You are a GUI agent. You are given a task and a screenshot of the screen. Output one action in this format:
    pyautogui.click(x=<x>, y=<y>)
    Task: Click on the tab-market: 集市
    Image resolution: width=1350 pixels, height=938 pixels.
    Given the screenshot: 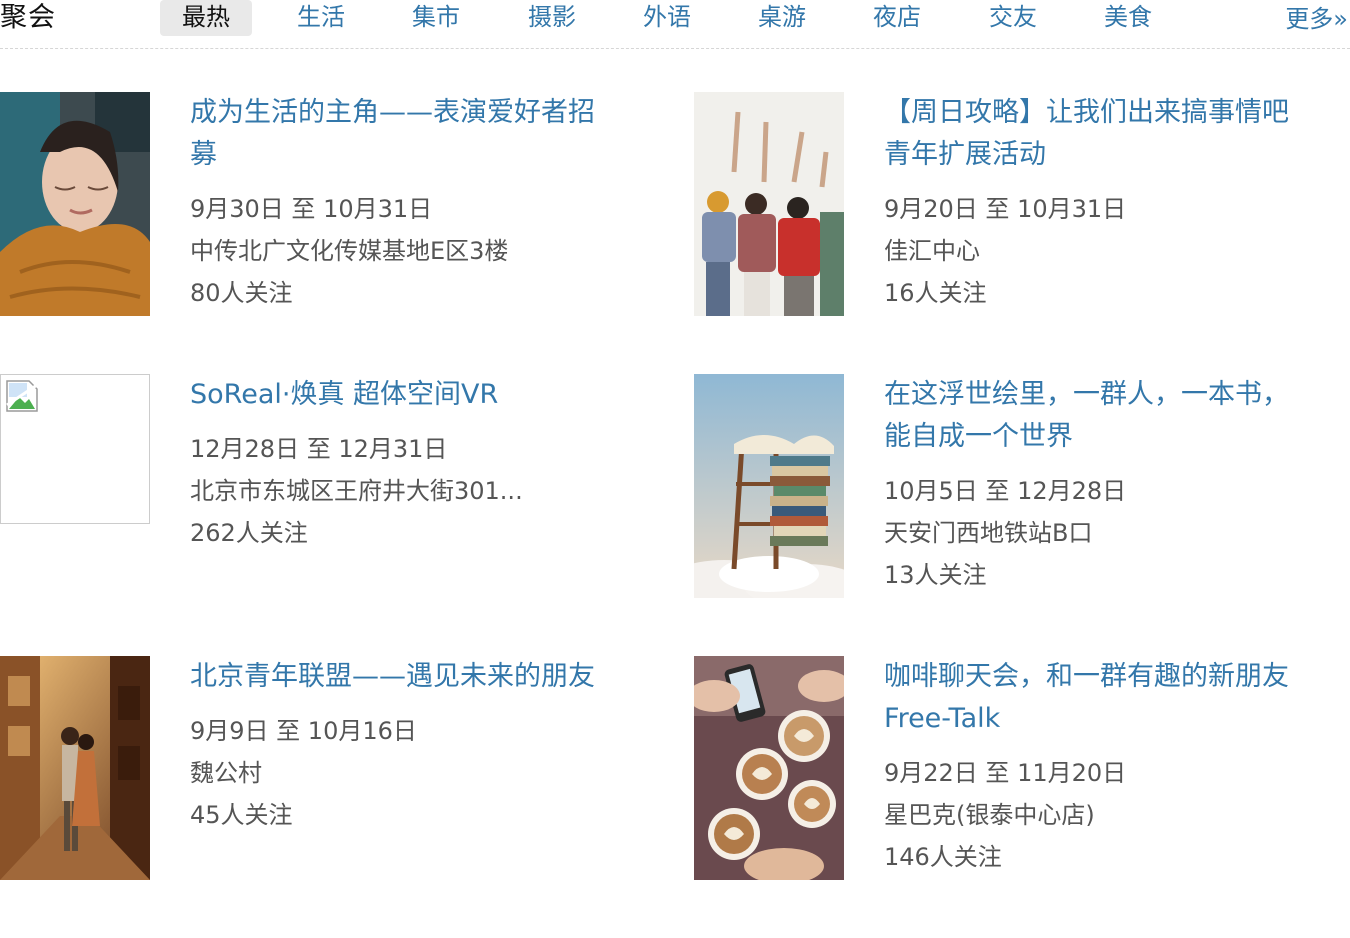 What is the action you would take?
    pyautogui.click(x=436, y=18)
    